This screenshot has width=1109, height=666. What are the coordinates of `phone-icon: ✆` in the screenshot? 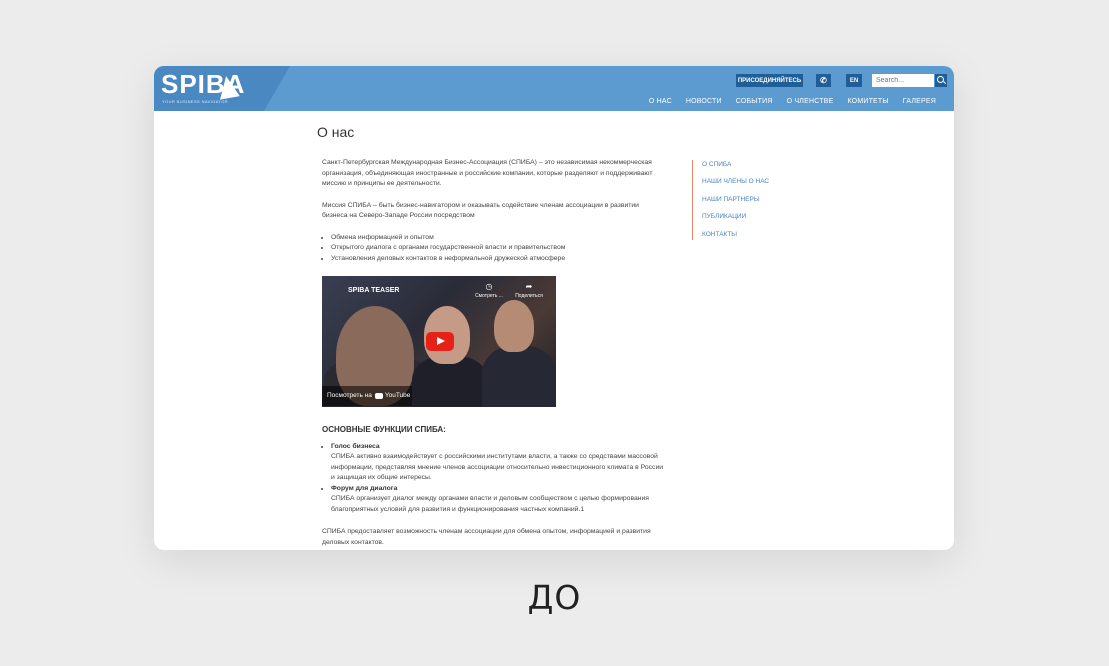 It's located at (823, 80).